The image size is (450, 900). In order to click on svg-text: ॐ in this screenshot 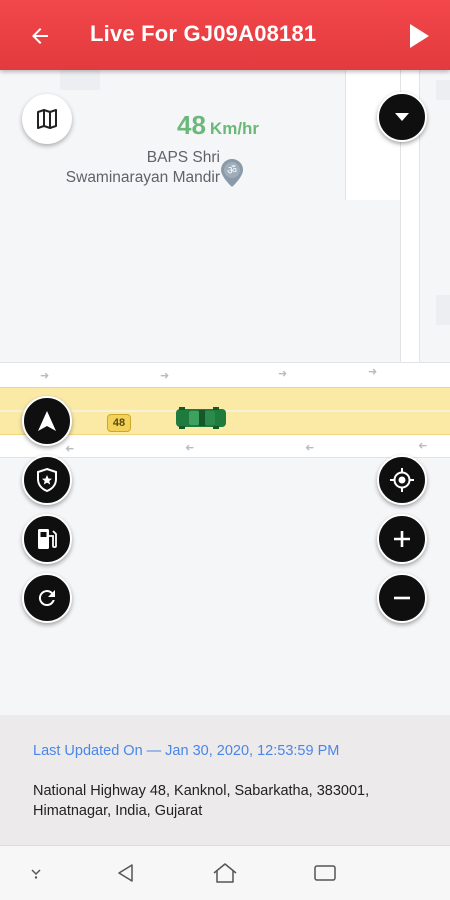, I will do `click(232, 170)`.